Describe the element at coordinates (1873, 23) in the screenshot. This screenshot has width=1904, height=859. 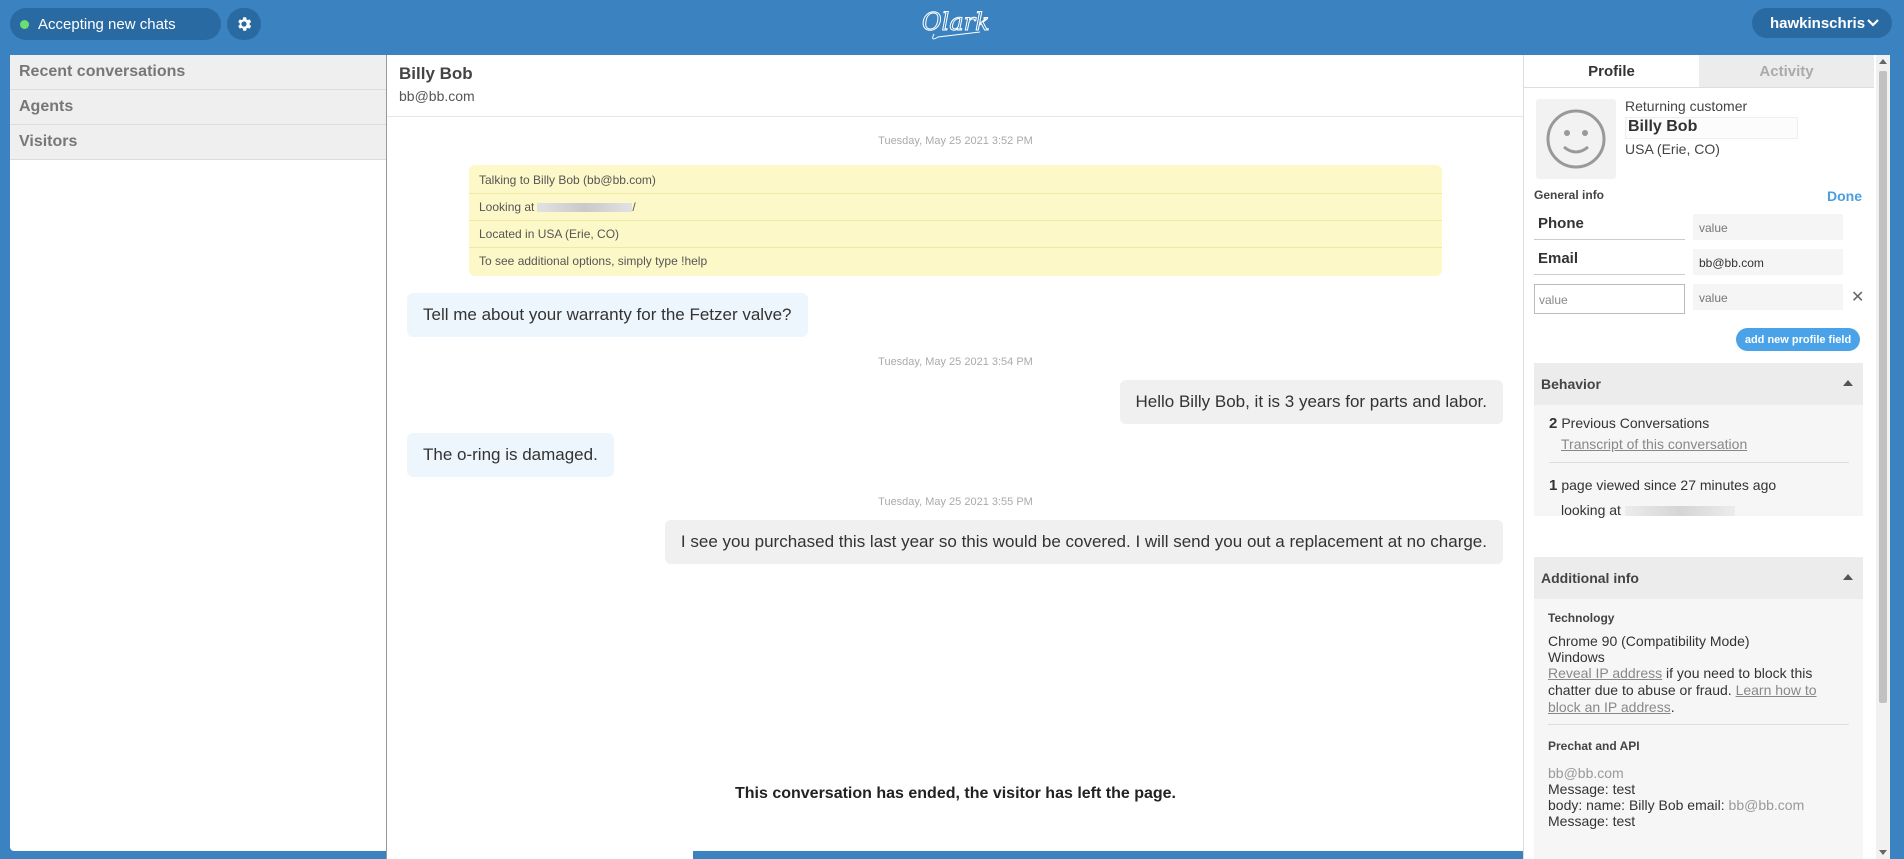
I see `chevron-down-icon` at that location.